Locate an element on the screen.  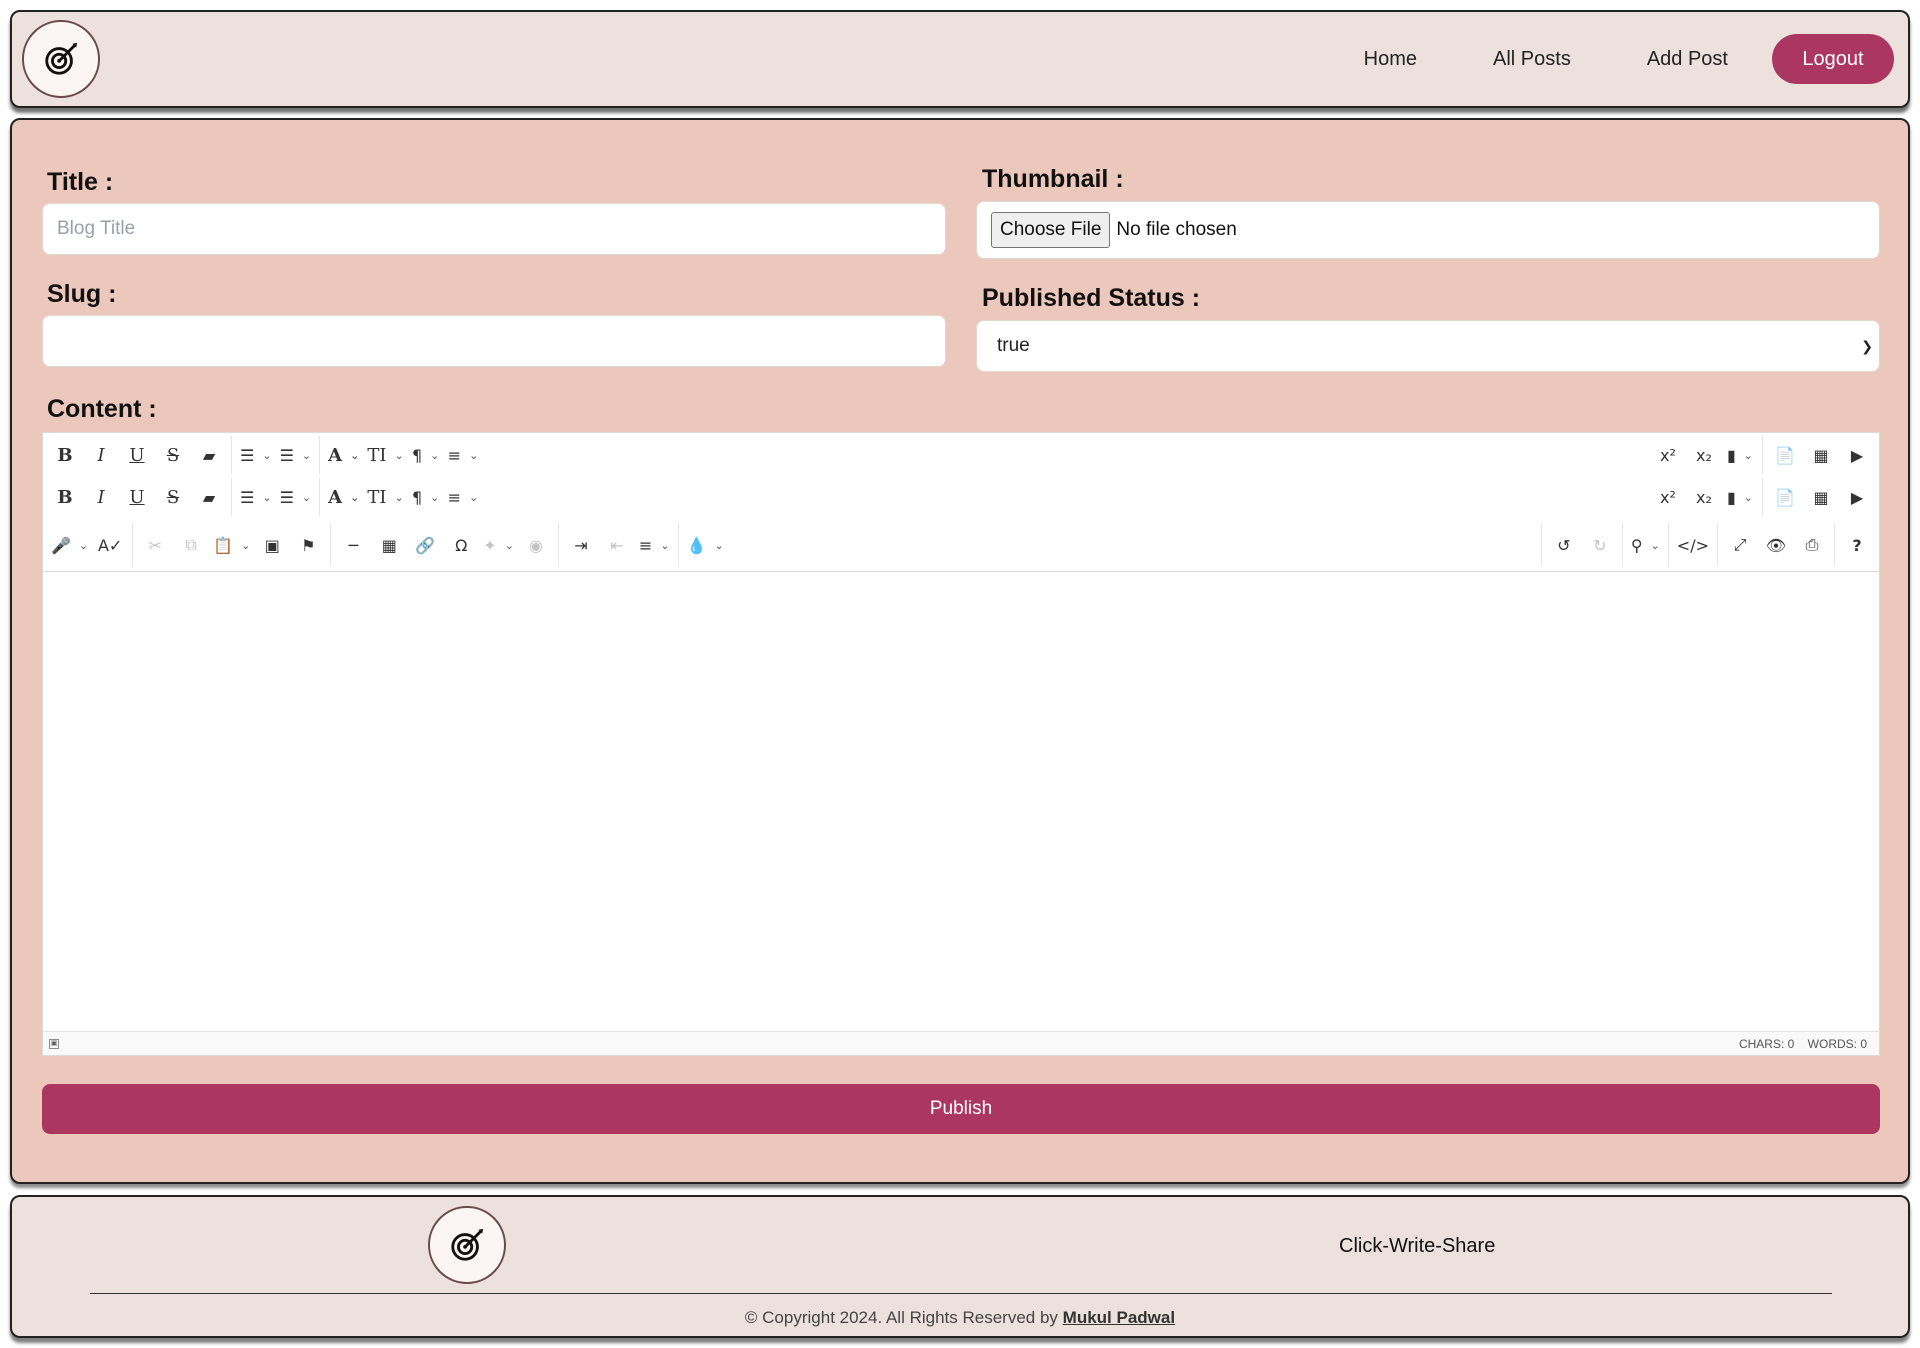
print-icon: ⎙ is located at coordinates (1812, 545).